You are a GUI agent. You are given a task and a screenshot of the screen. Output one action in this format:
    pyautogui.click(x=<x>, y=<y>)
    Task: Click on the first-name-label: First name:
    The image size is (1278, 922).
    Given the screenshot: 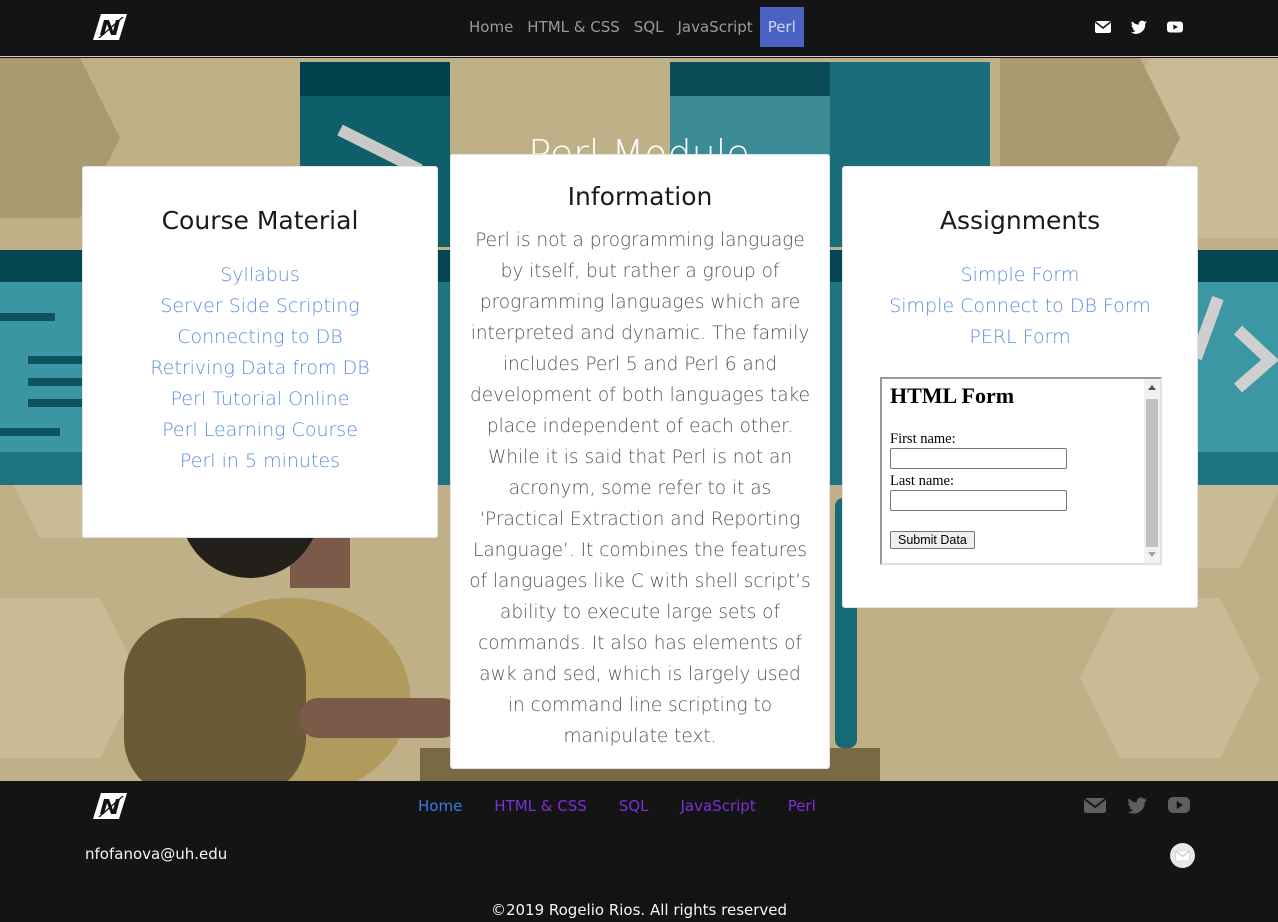 What is the action you would take?
    pyautogui.click(x=923, y=439)
    